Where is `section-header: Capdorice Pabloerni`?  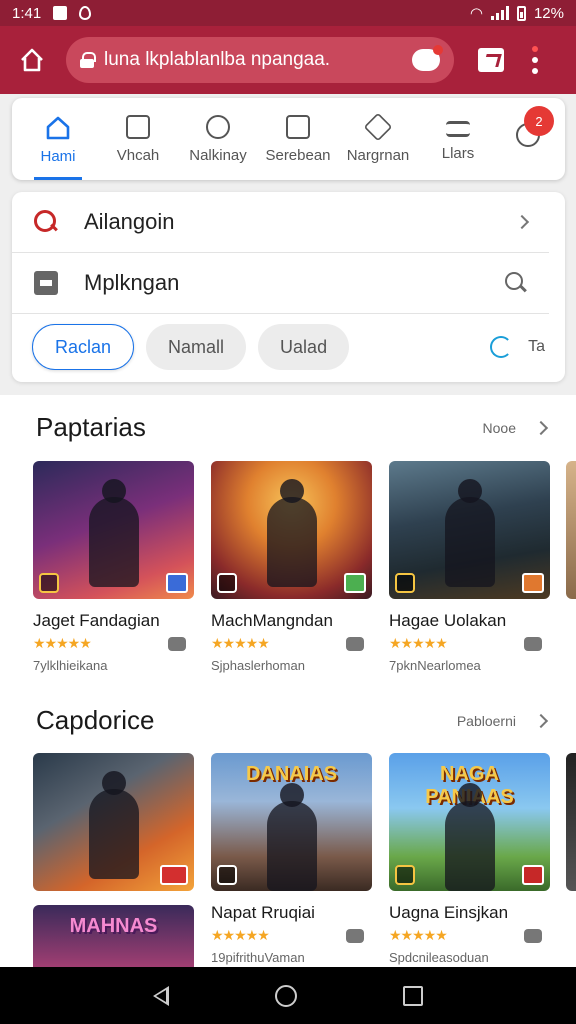 section-header: Capdorice Pabloerni is located at coordinates (292, 720).